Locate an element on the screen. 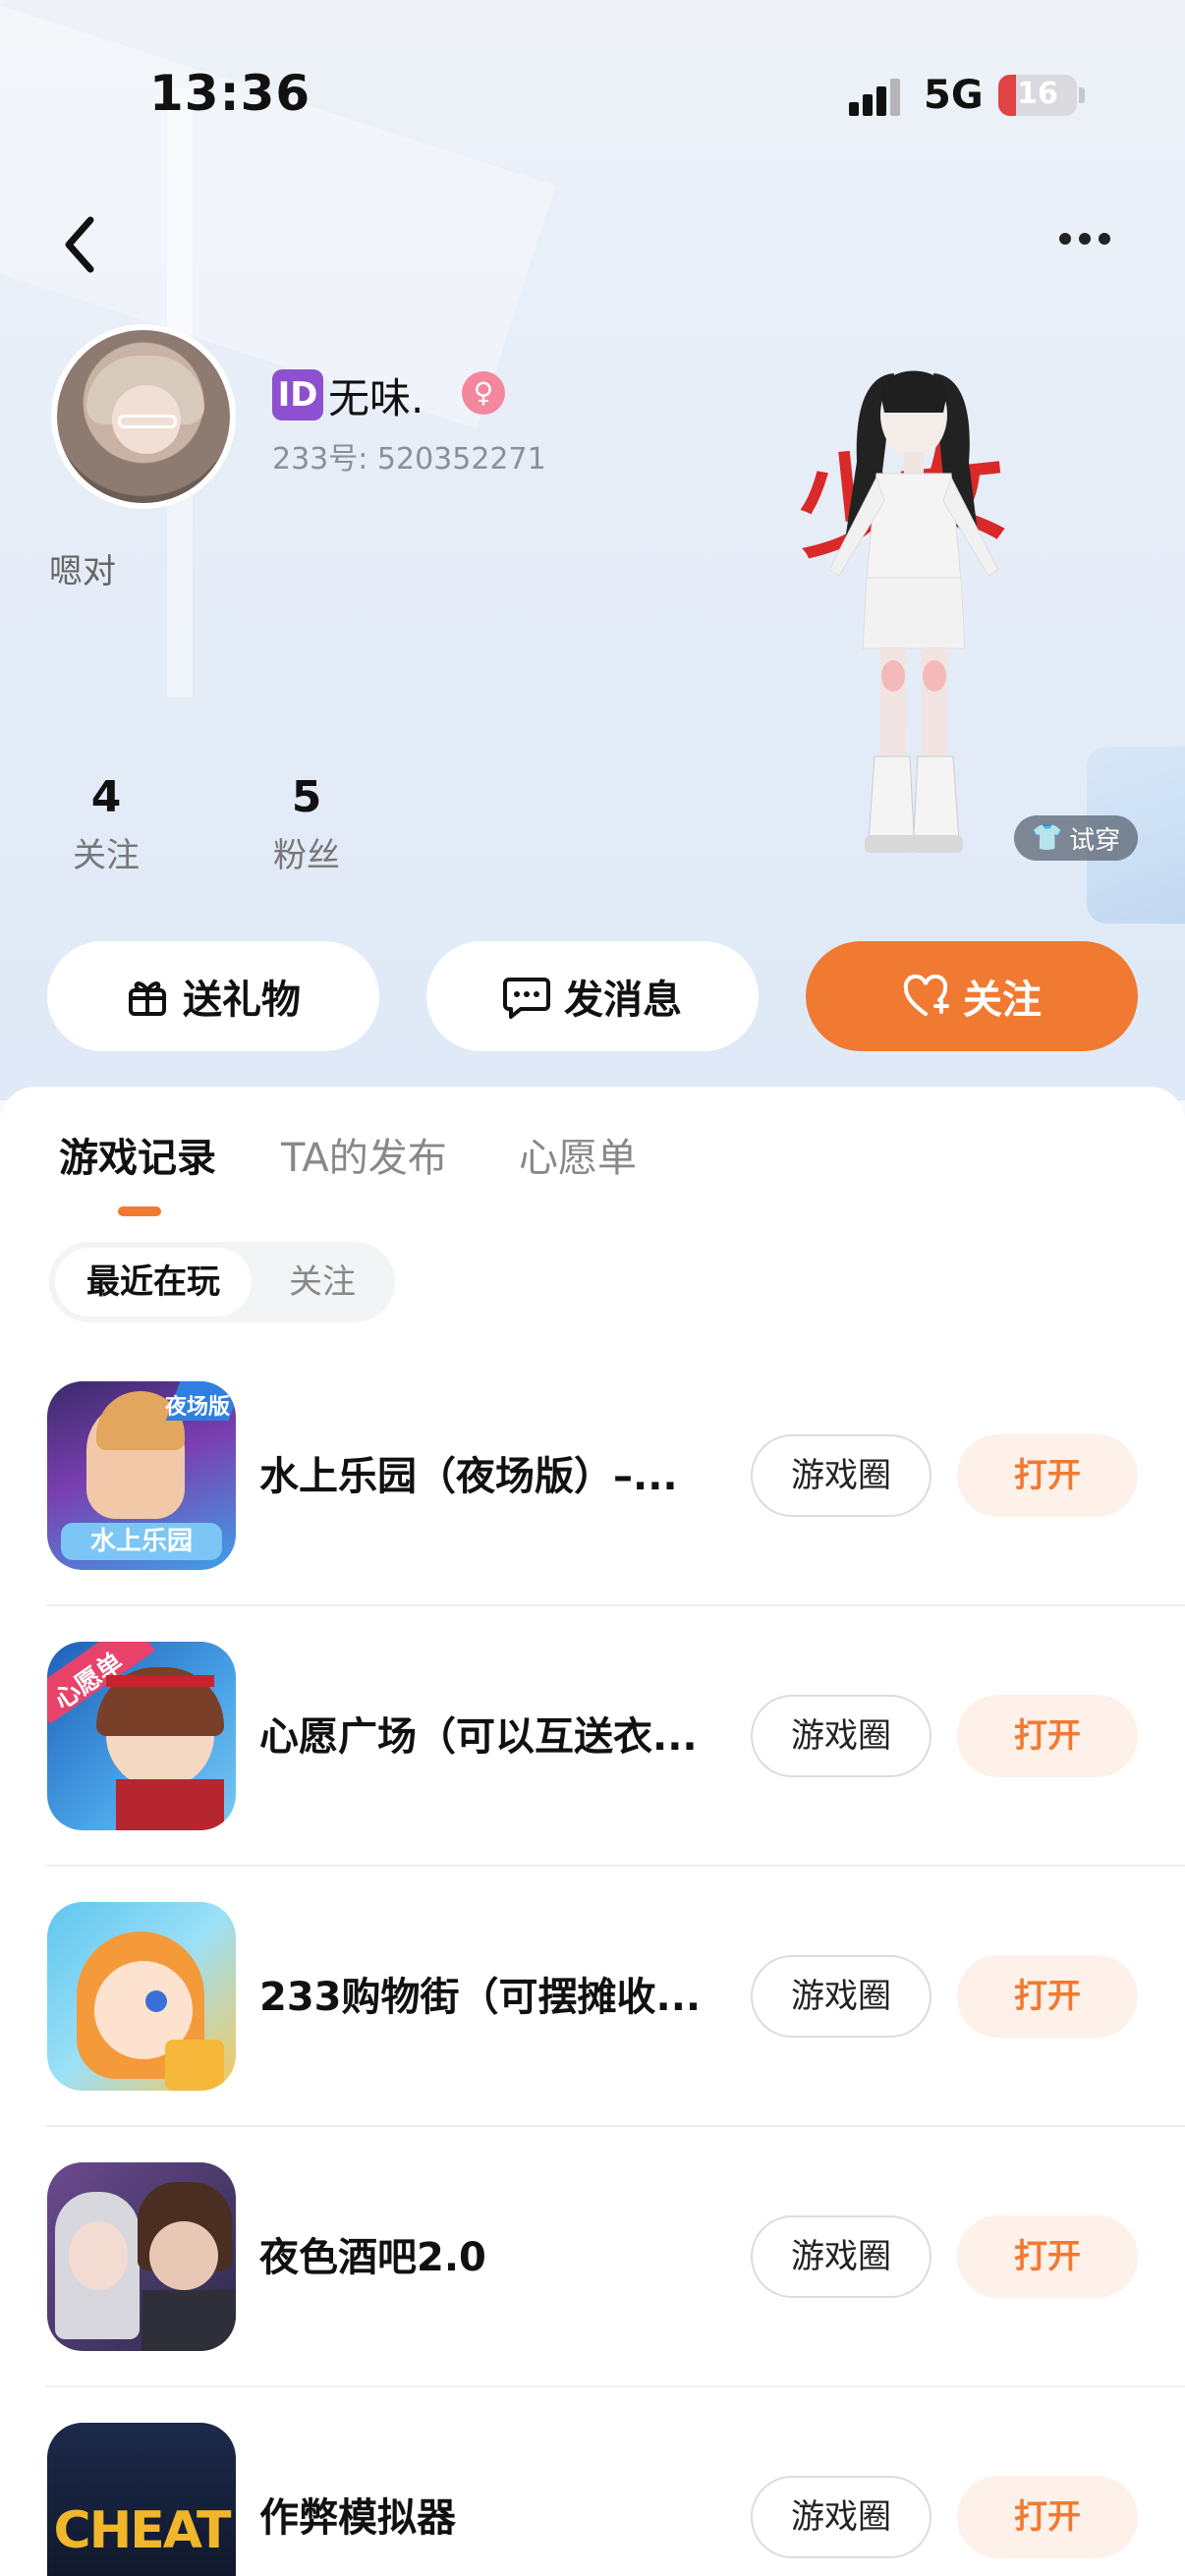 This screenshot has height=2576, width=1185. back-button is located at coordinates (81, 244).